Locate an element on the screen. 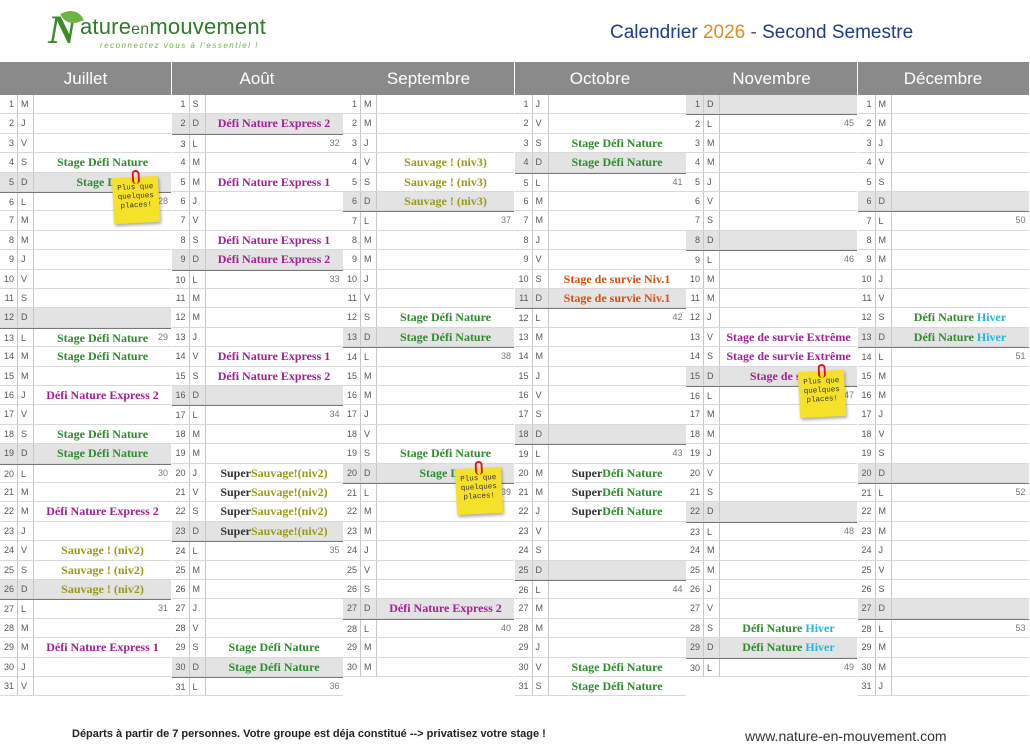 This screenshot has width=1030, height=749. day-row: 22 S SuperSauvage!(niv2) is located at coordinates (257, 512).